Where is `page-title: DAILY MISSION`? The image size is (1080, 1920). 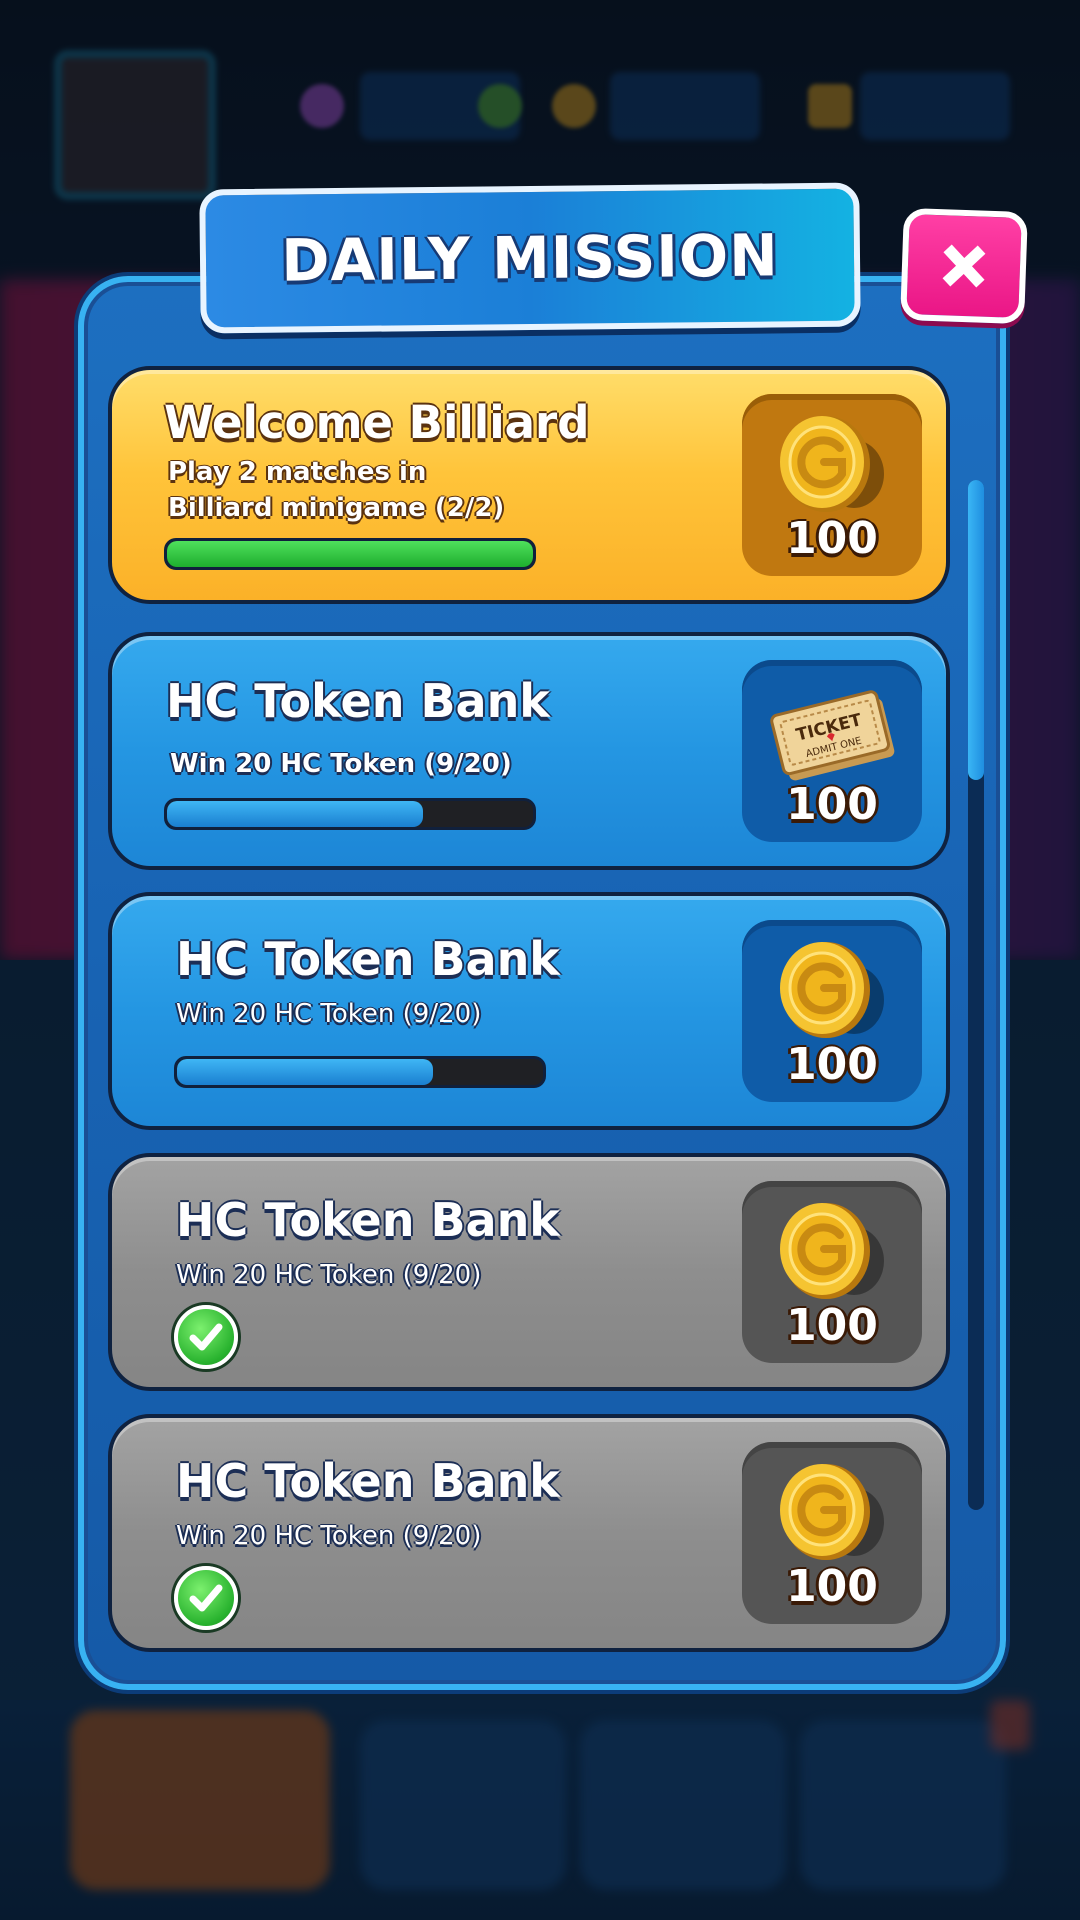 page-title: DAILY MISSION is located at coordinates (530, 258).